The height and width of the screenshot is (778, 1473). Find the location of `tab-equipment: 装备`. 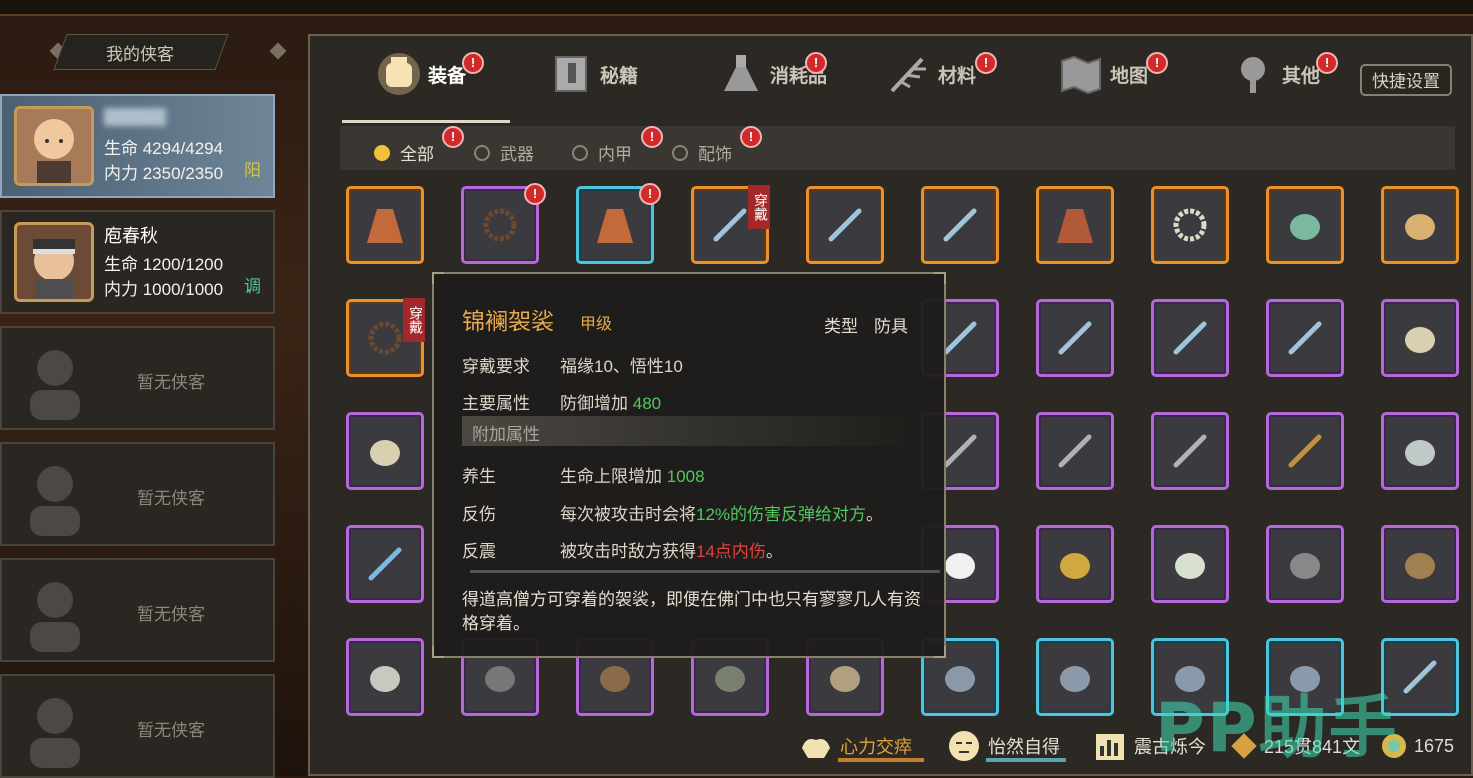

tab-equipment: 装备 is located at coordinates (421, 74).